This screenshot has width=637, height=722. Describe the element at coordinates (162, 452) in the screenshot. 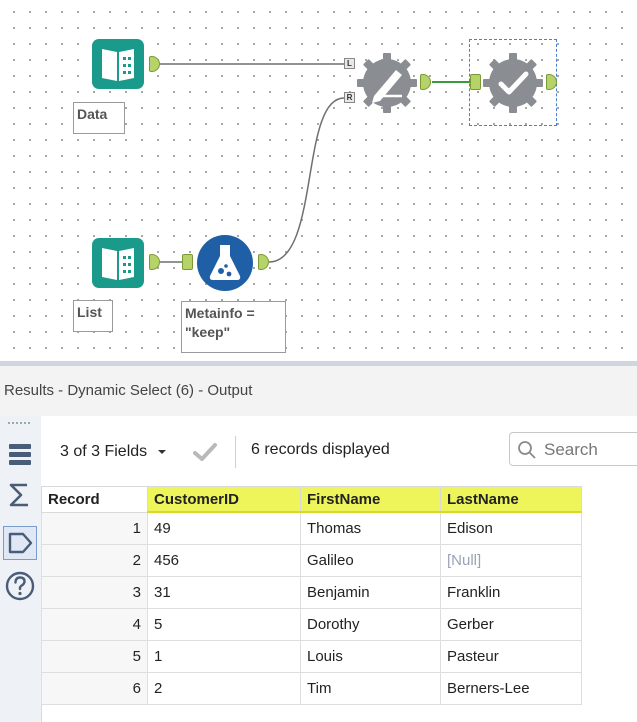

I see `caret-down-icon` at that location.